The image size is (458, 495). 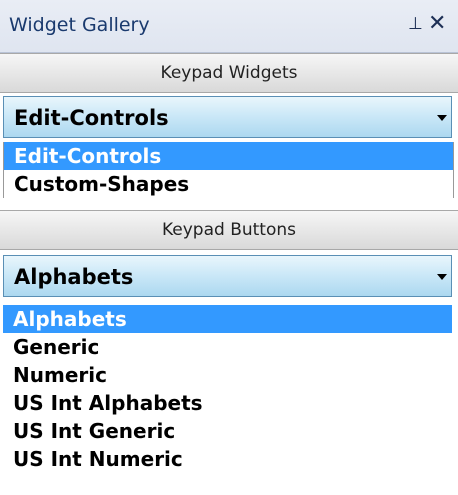 I want to click on keypad-buttons-header: Keypad Buttons, so click(x=229, y=230).